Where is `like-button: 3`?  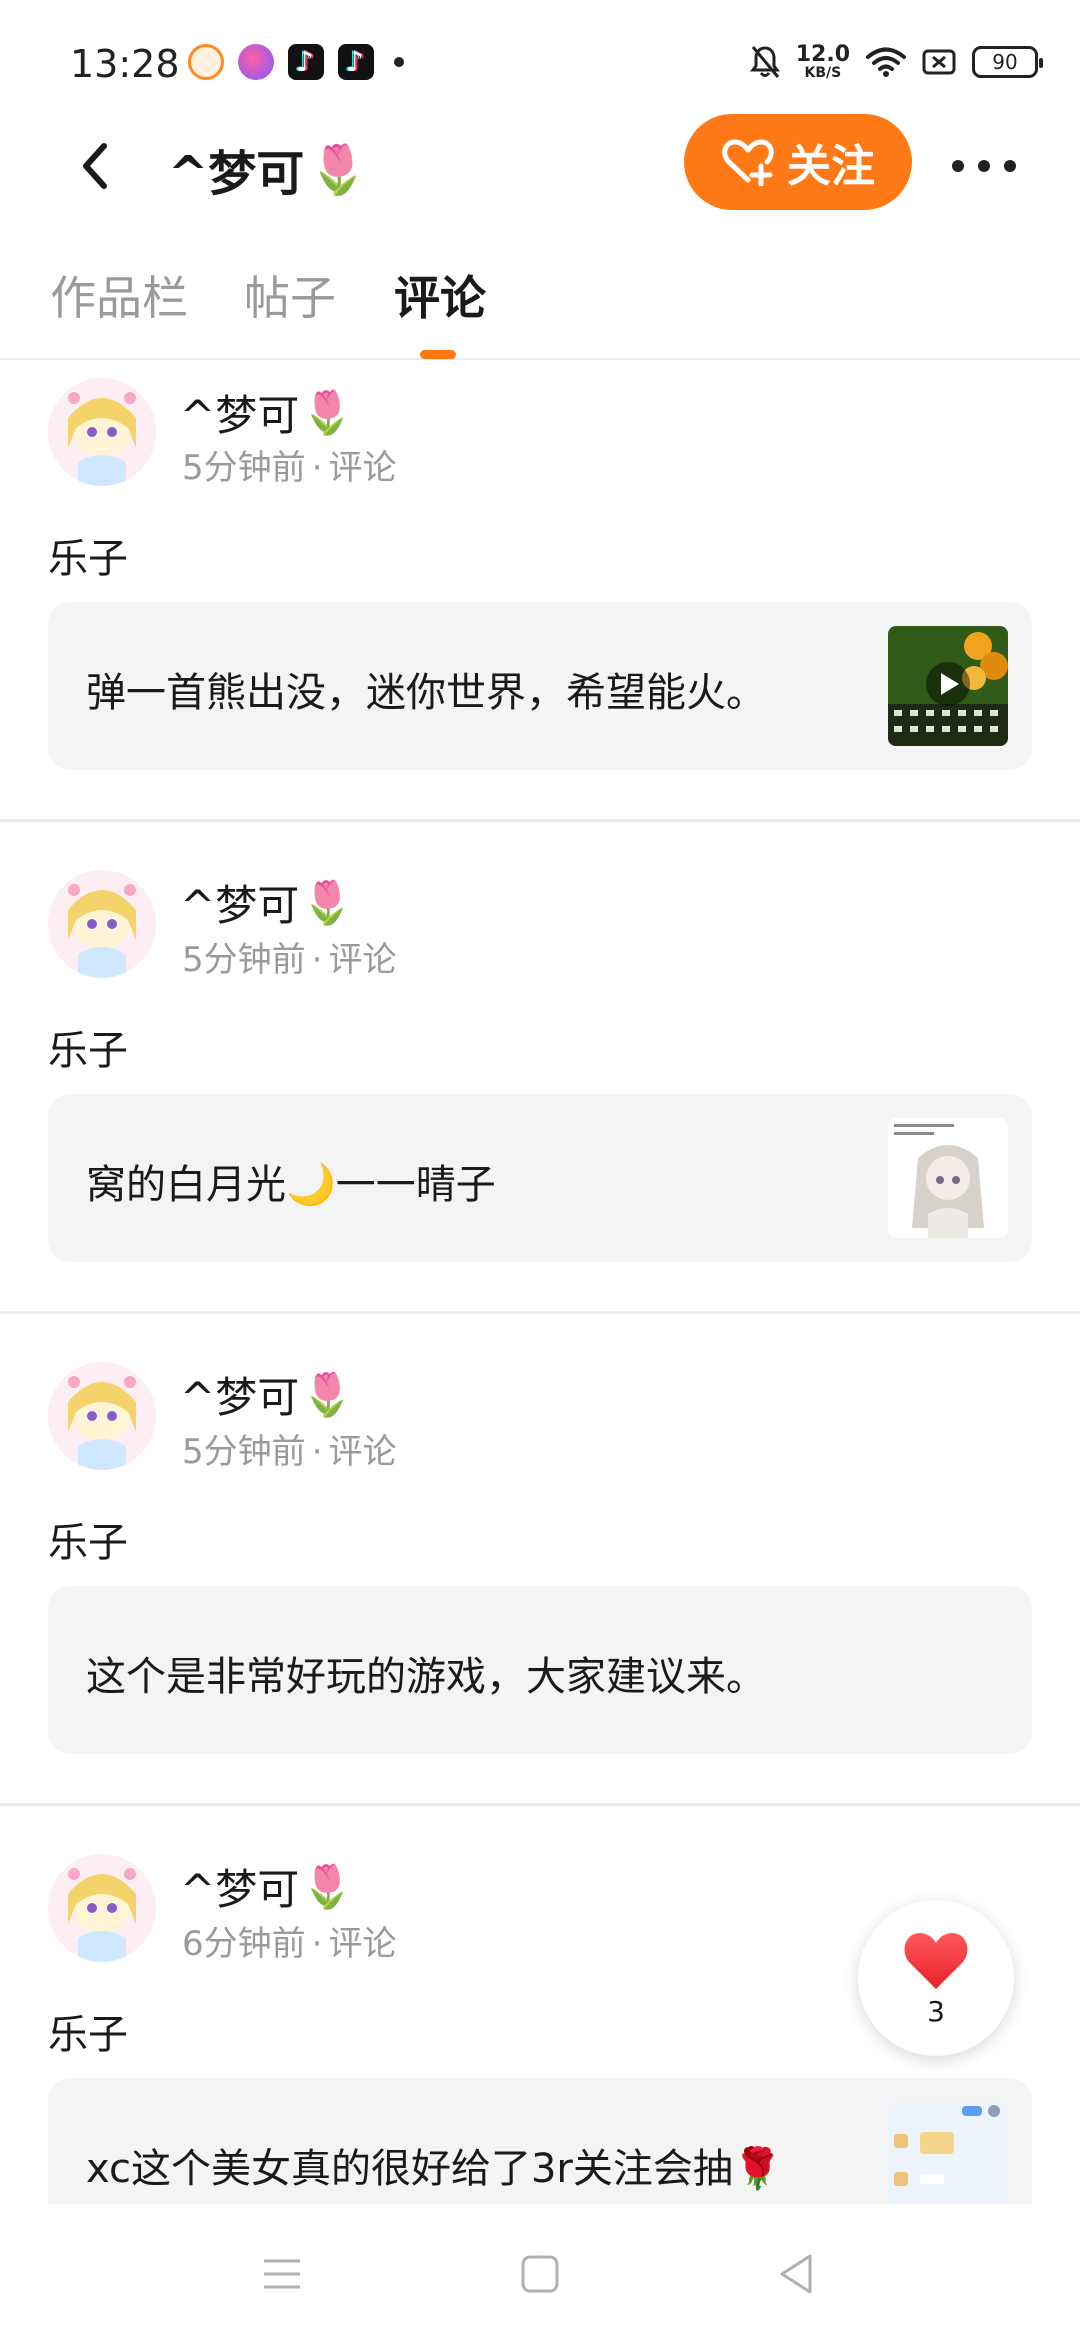
like-button: 3 is located at coordinates (936, 1978).